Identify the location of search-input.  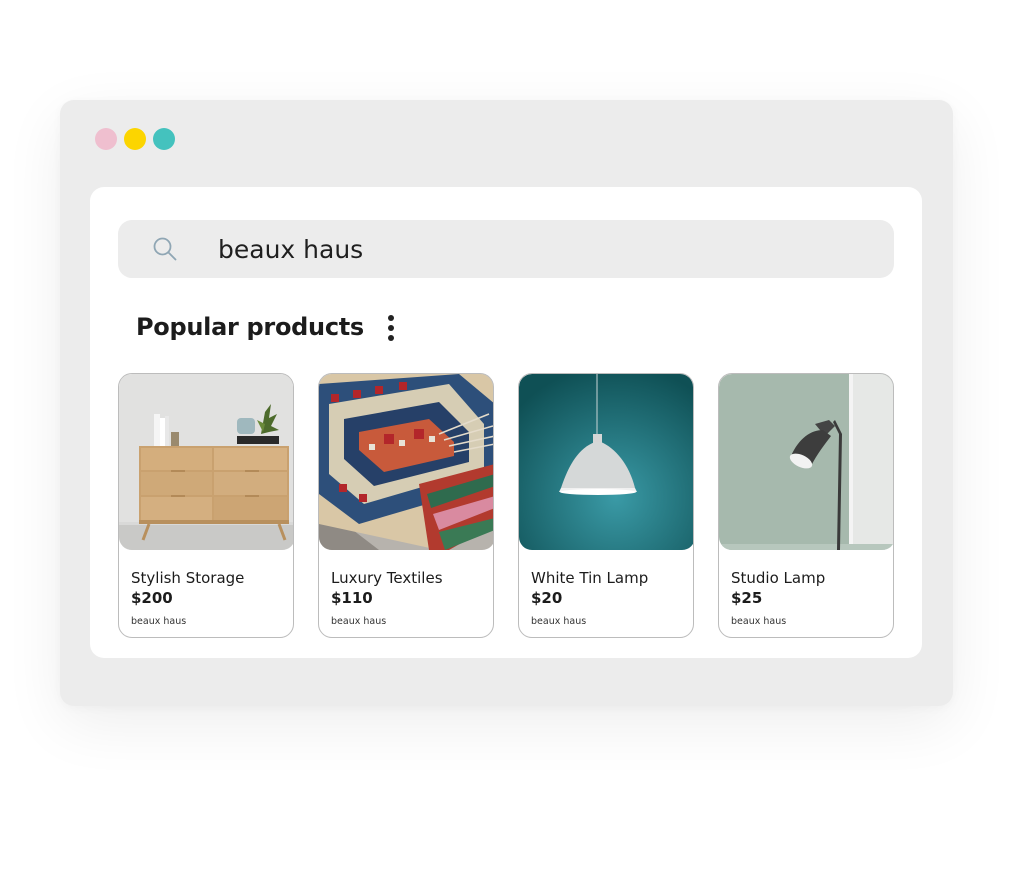
(518, 249).